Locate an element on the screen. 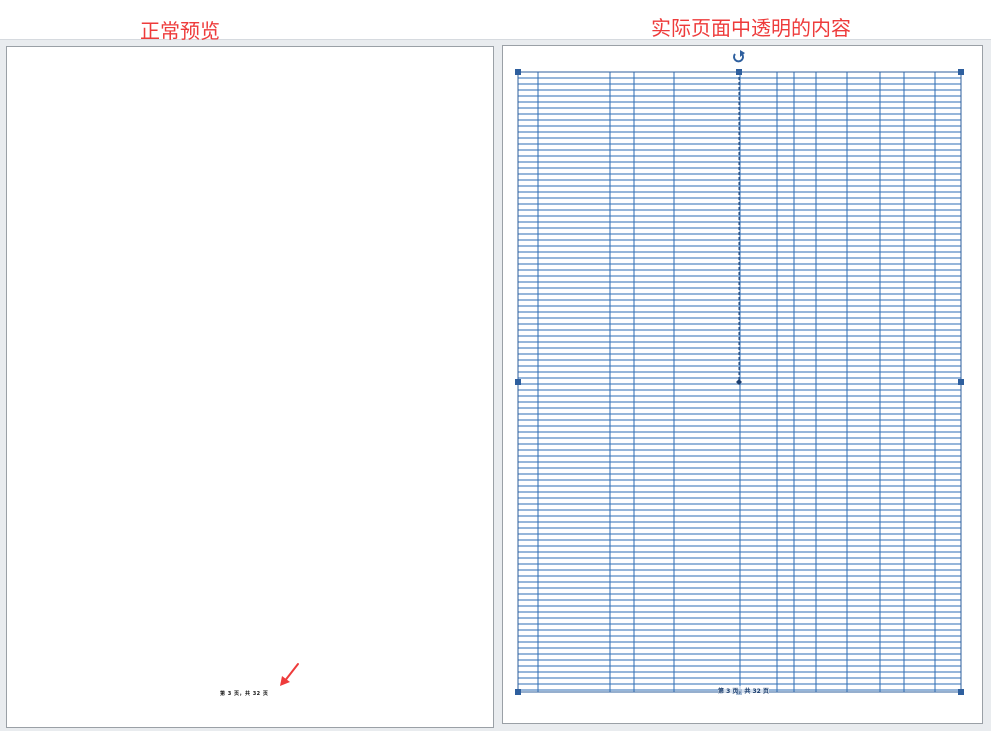  handle-middle-right is located at coordinates (961, 382).